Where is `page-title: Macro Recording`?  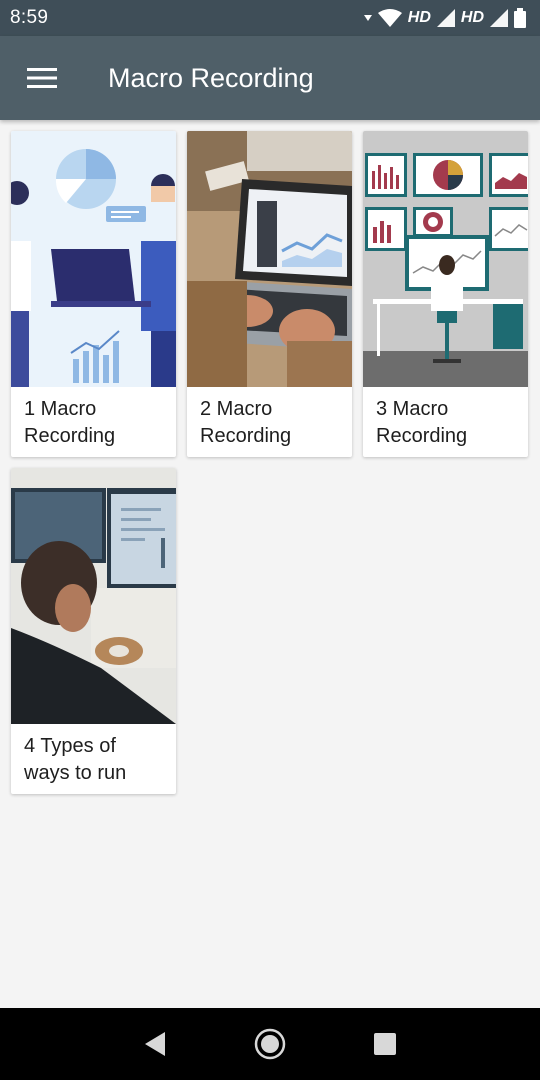 page-title: Macro Recording is located at coordinates (211, 77).